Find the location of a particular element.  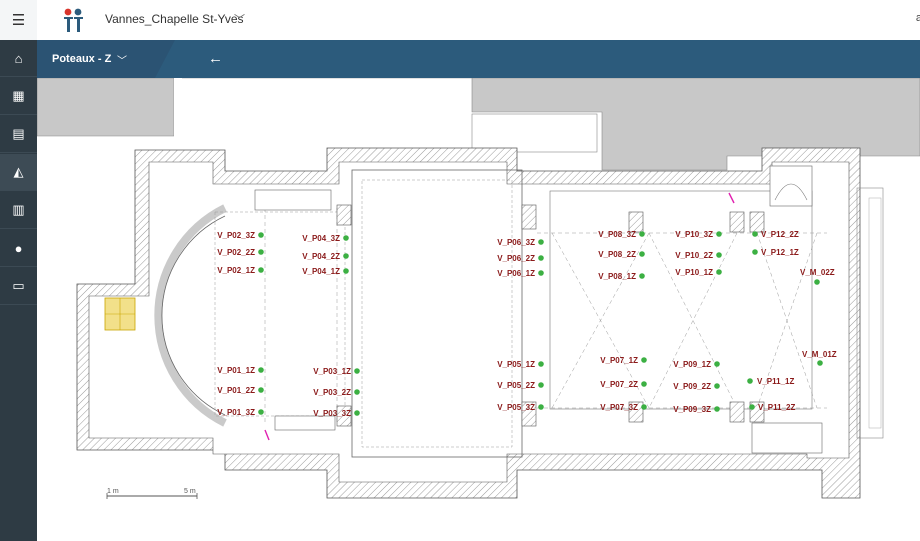

sensor-label: V_M_01Z is located at coordinates (819, 354).